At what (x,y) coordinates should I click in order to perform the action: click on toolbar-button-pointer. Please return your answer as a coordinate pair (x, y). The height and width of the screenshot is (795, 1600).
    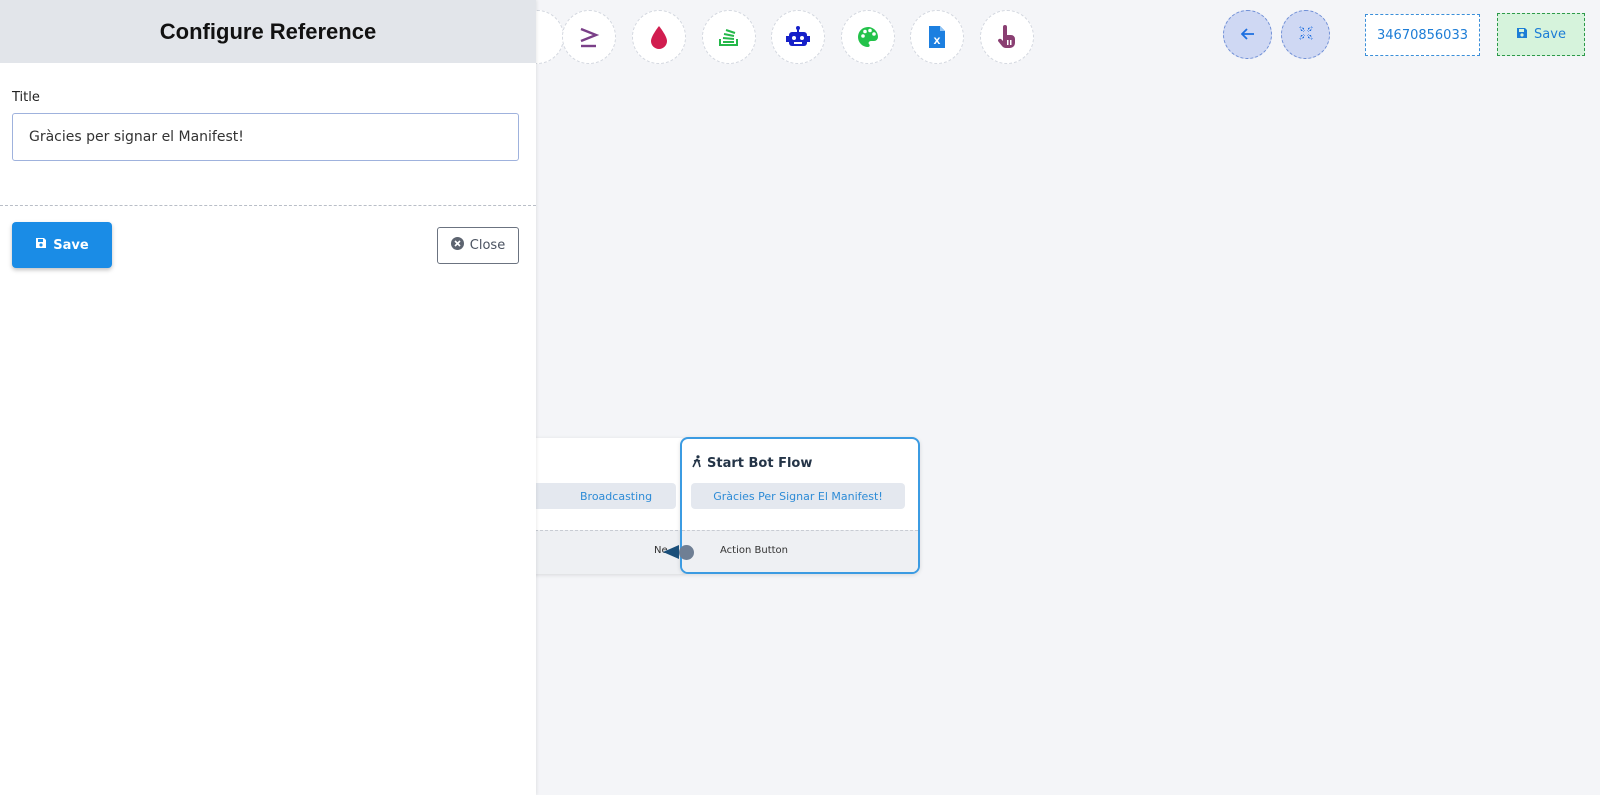
    Looking at the image, I should click on (1007, 37).